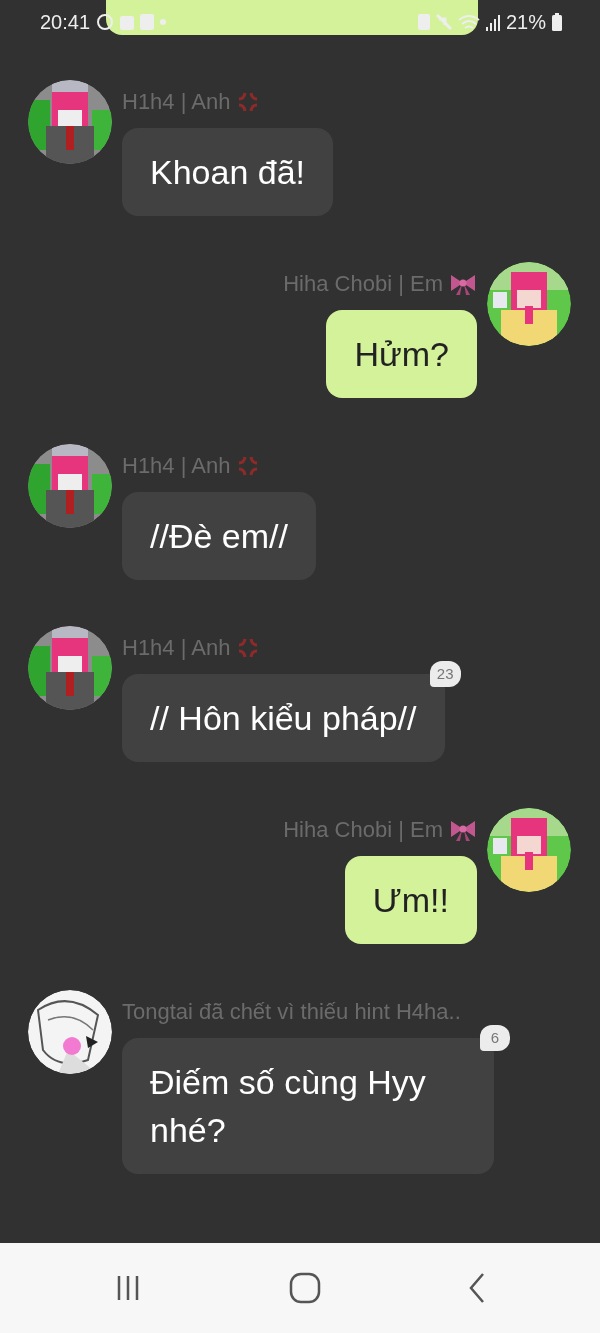  What do you see at coordinates (557, 22) in the screenshot?
I see `battery-icon` at bounding box center [557, 22].